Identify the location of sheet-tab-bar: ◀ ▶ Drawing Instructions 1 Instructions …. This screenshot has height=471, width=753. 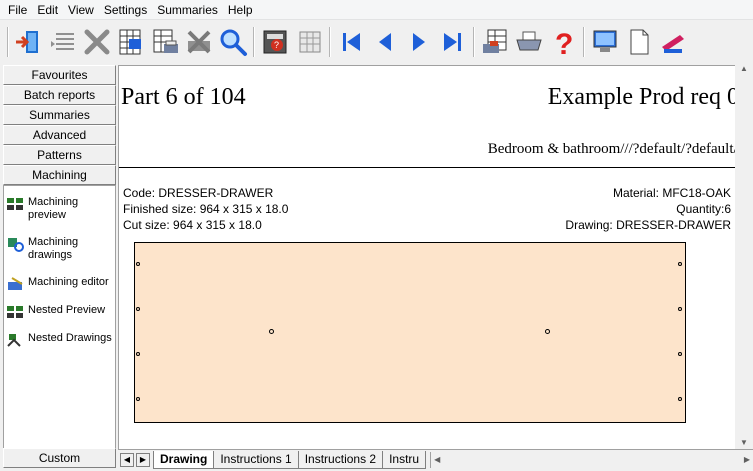
(435, 459).